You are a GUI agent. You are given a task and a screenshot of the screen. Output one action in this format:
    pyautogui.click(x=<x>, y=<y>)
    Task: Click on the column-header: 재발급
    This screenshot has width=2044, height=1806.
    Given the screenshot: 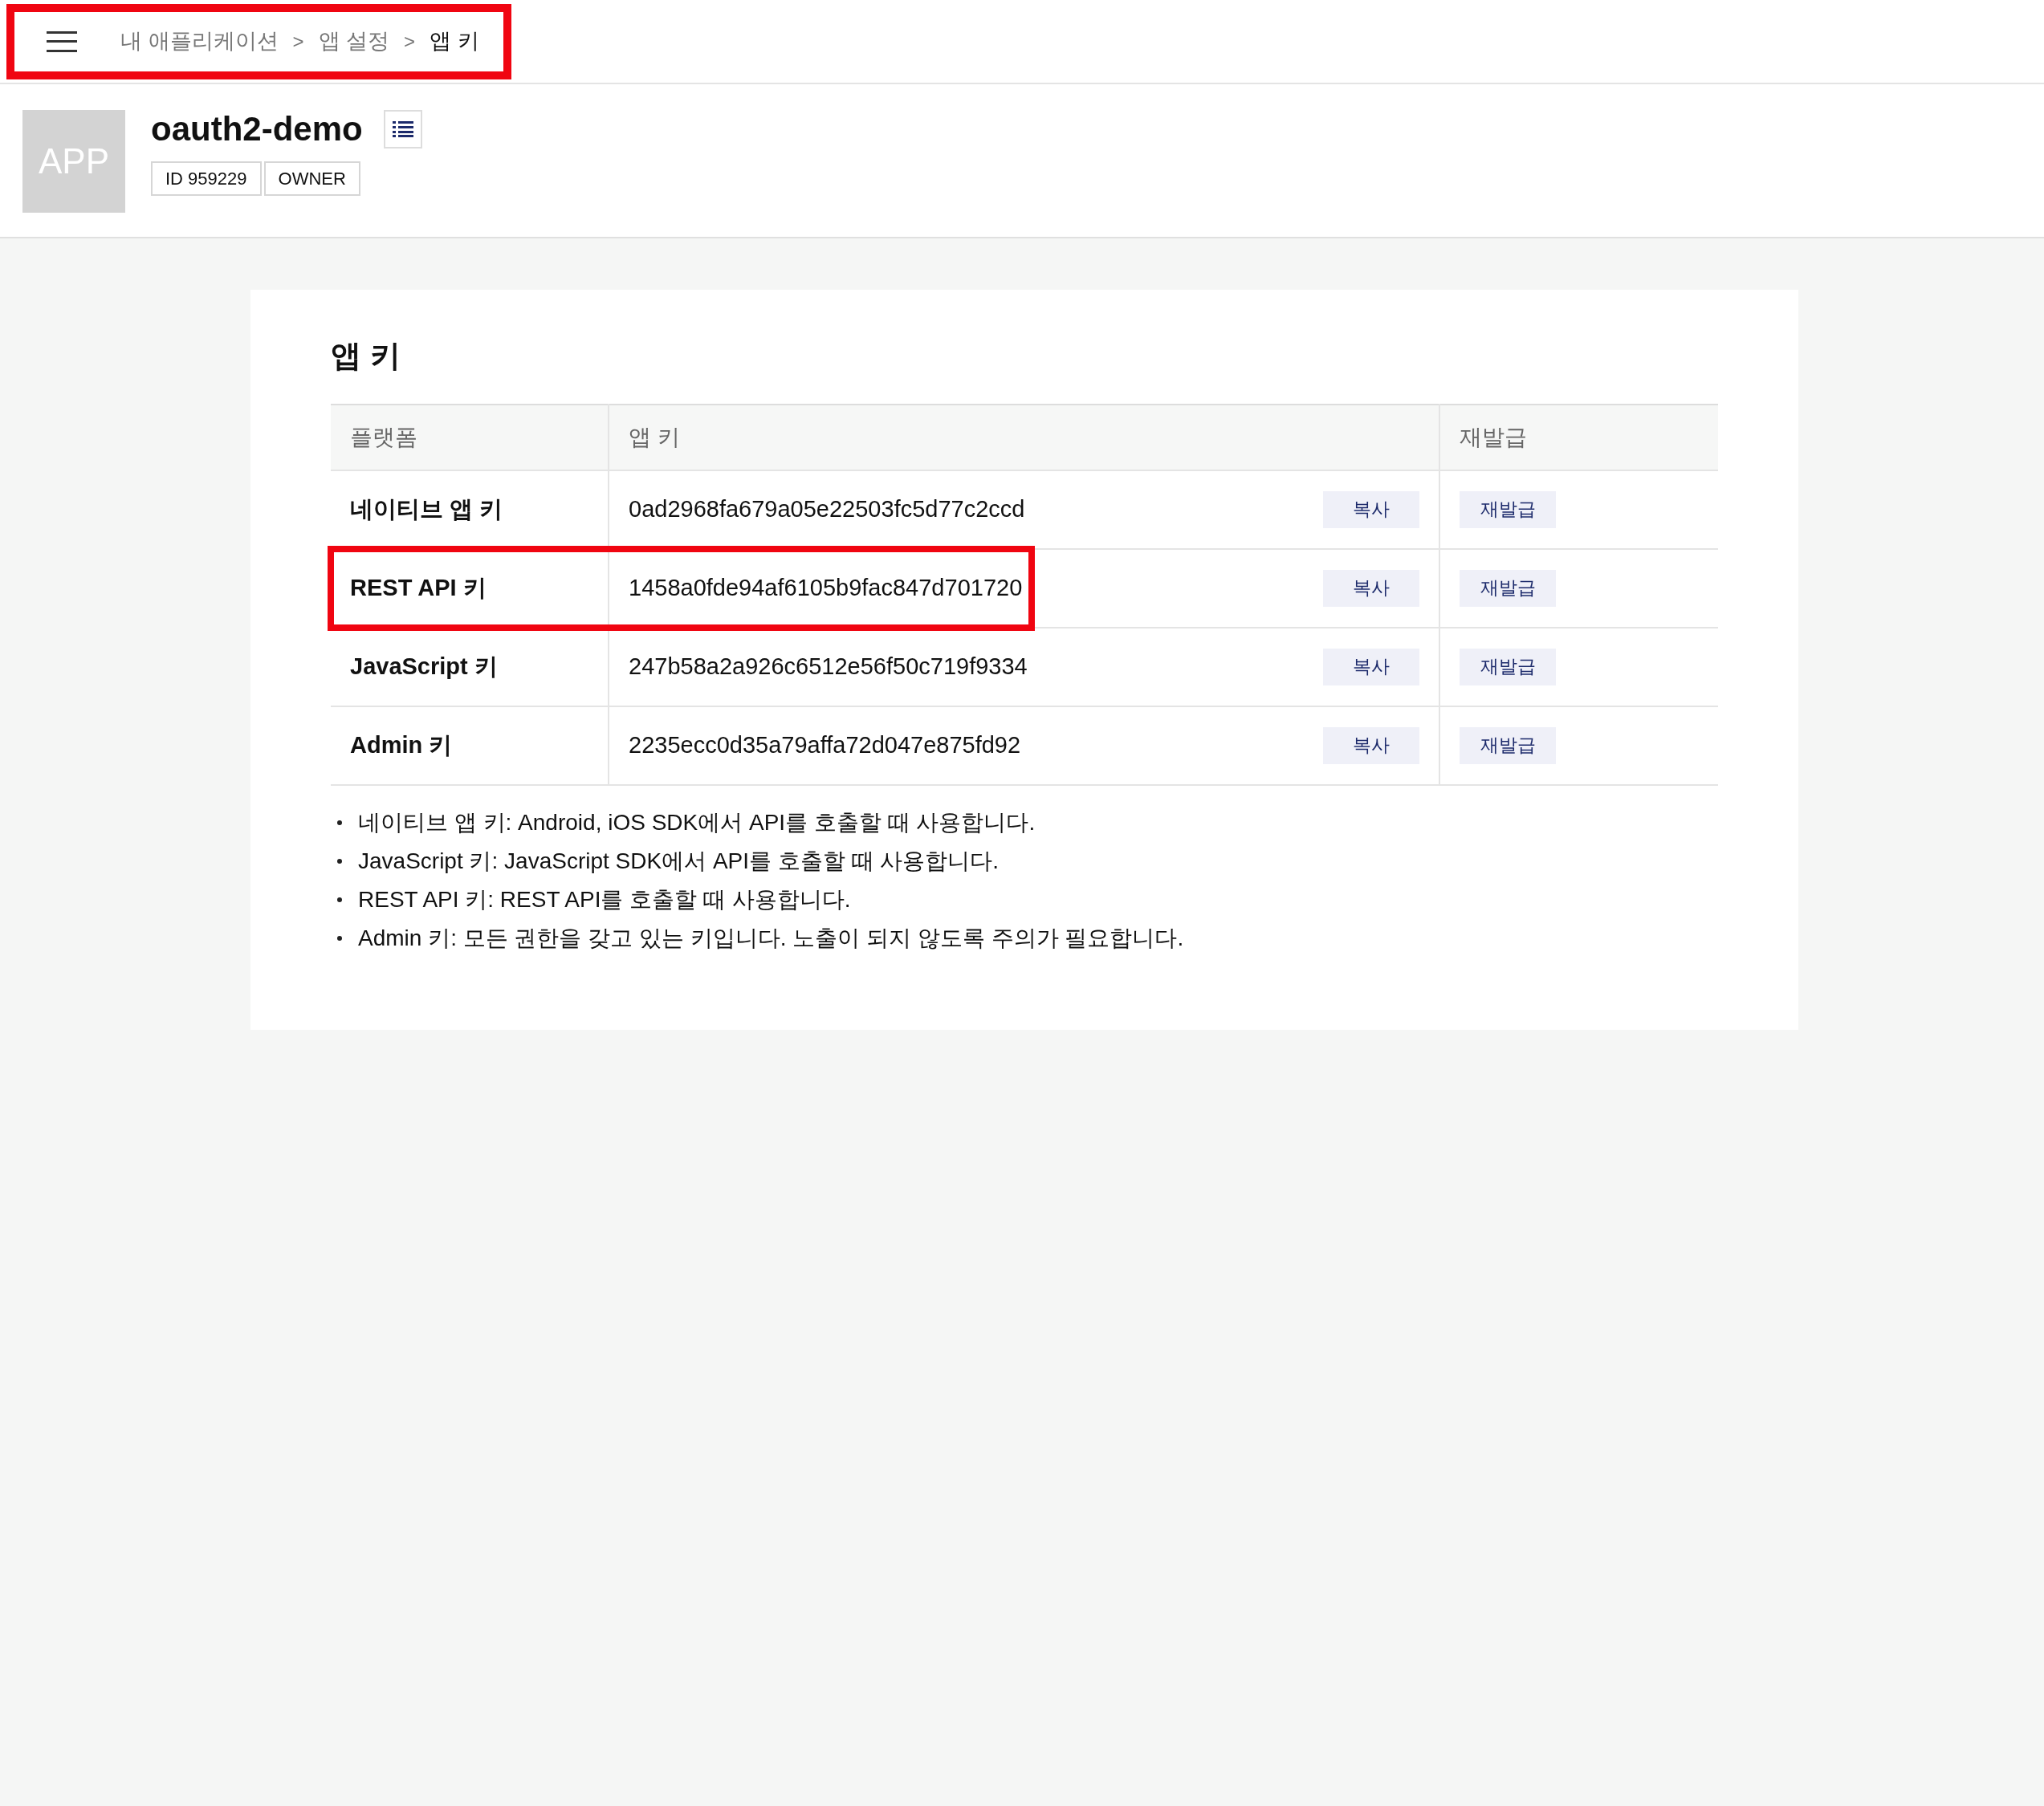 What is the action you would take?
    pyautogui.click(x=1578, y=437)
    